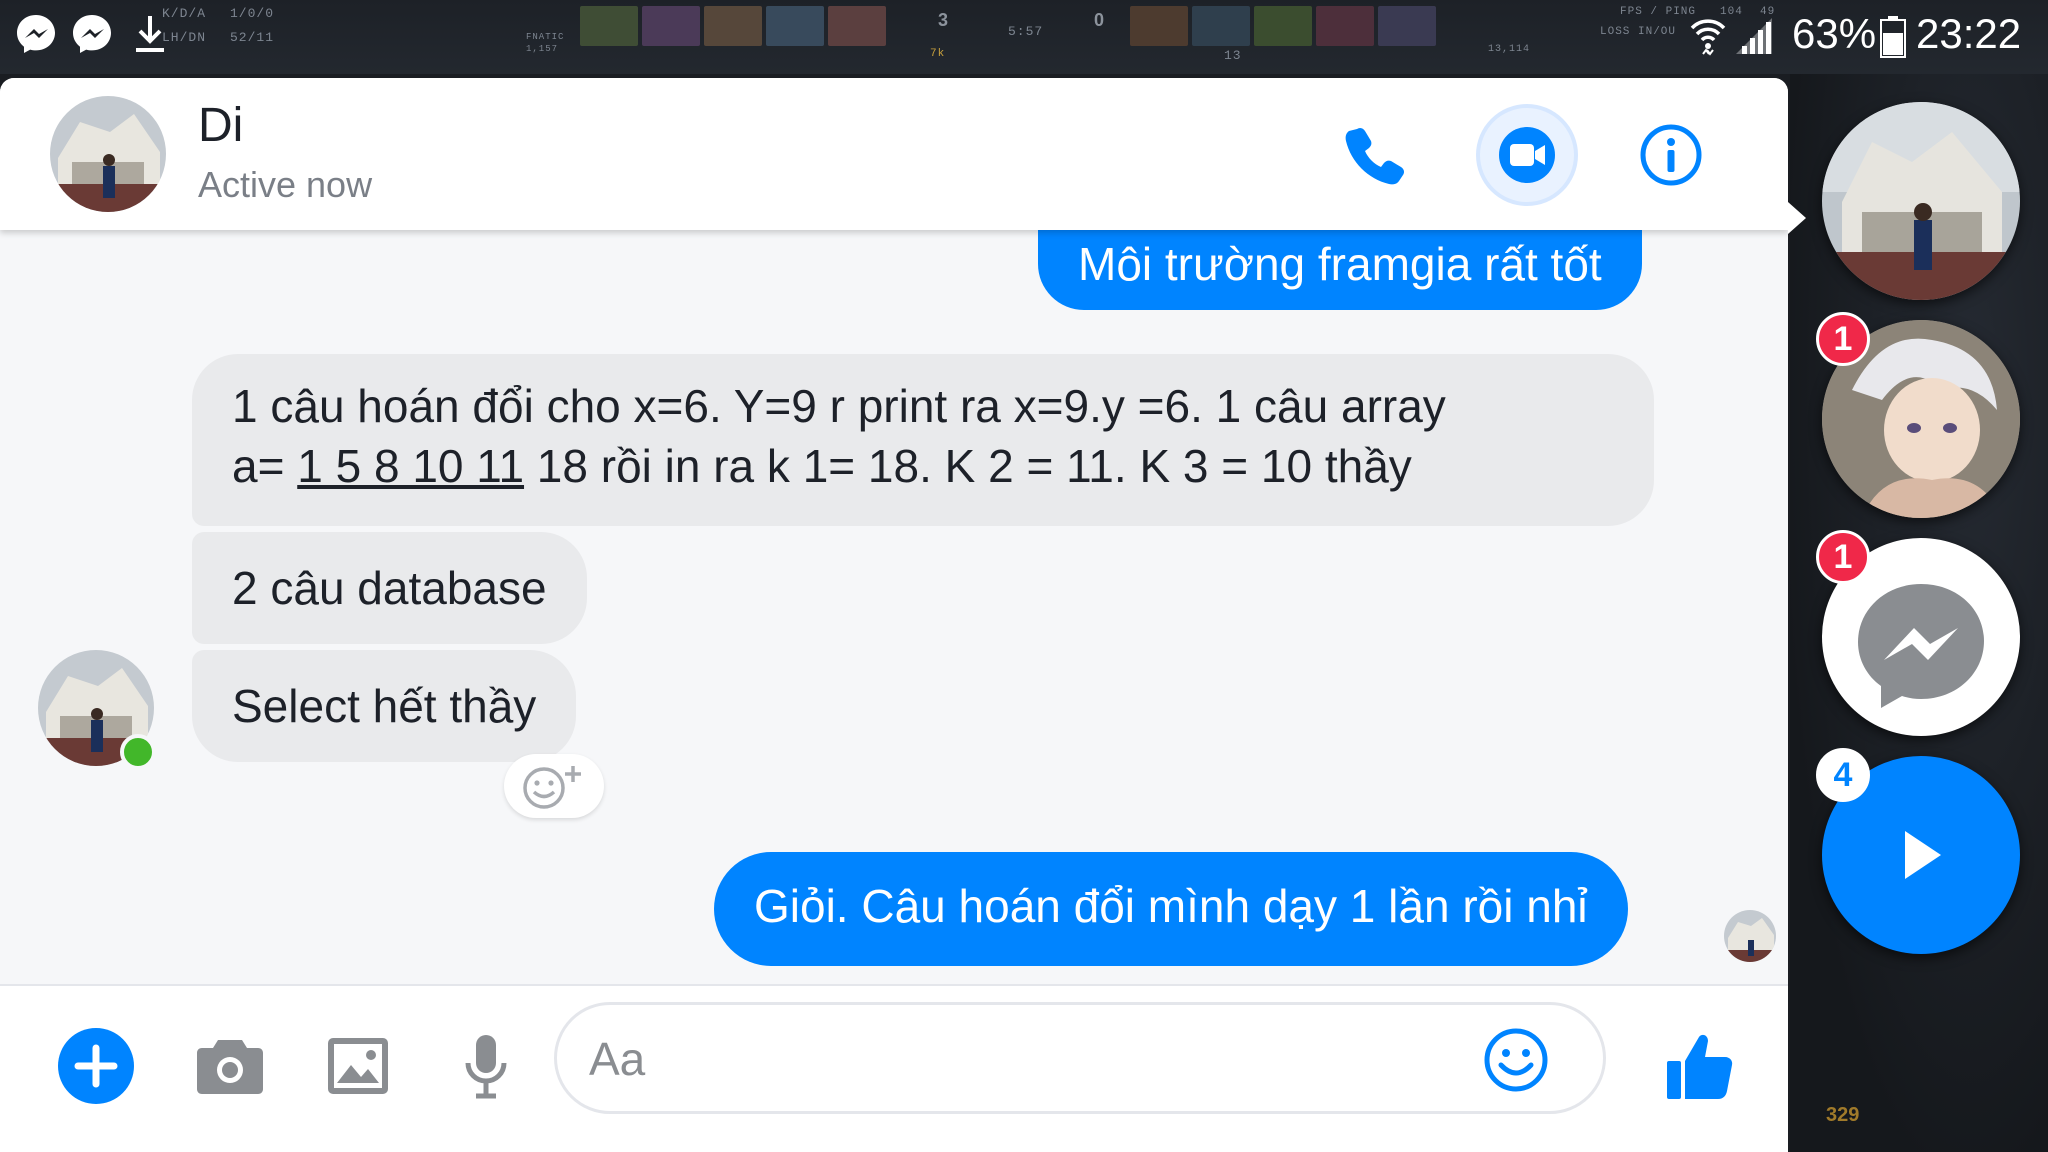  What do you see at coordinates (221, 125) in the screenshot?
I see `contact-name: Di` at bounding box center [221, 125].